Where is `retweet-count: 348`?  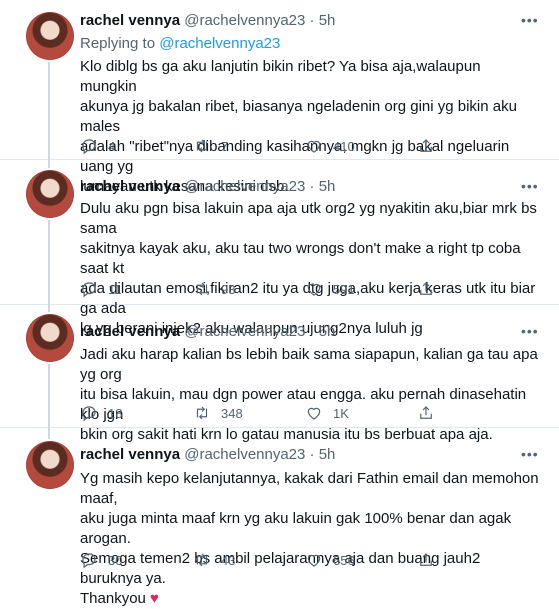 retweet-count: 348 is located at coordinates (232, 413).